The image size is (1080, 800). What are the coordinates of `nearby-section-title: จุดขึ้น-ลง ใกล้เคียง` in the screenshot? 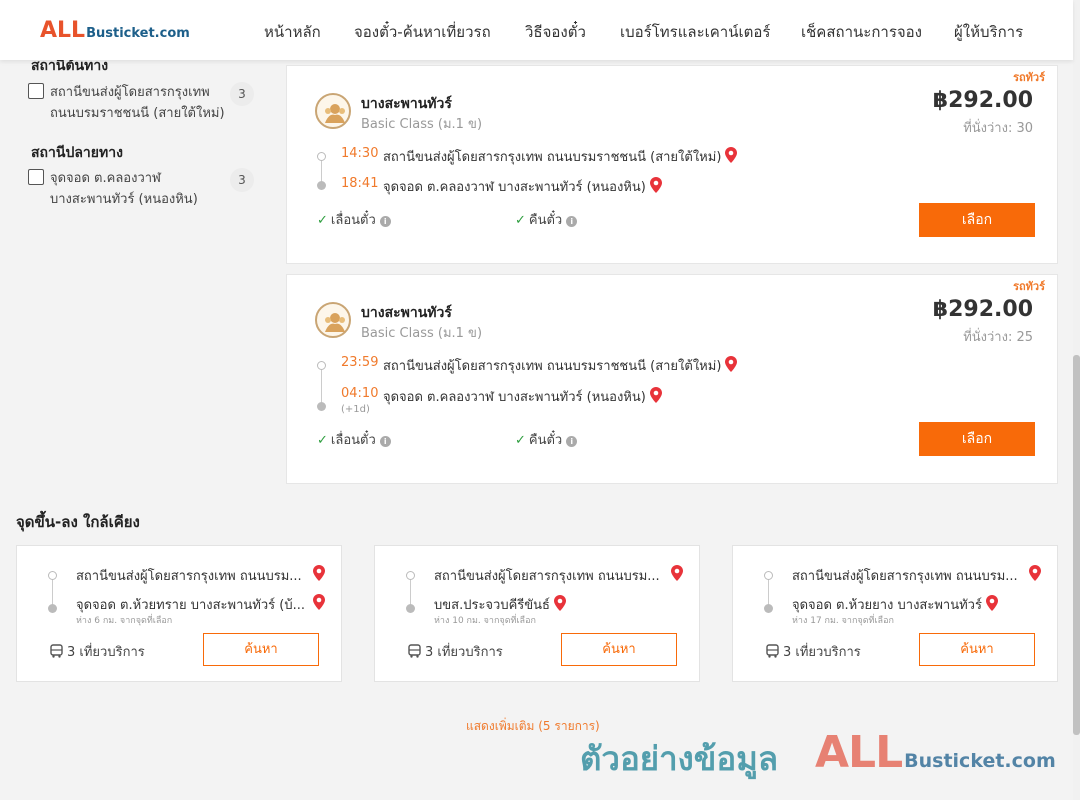 It's located at (78, 522).